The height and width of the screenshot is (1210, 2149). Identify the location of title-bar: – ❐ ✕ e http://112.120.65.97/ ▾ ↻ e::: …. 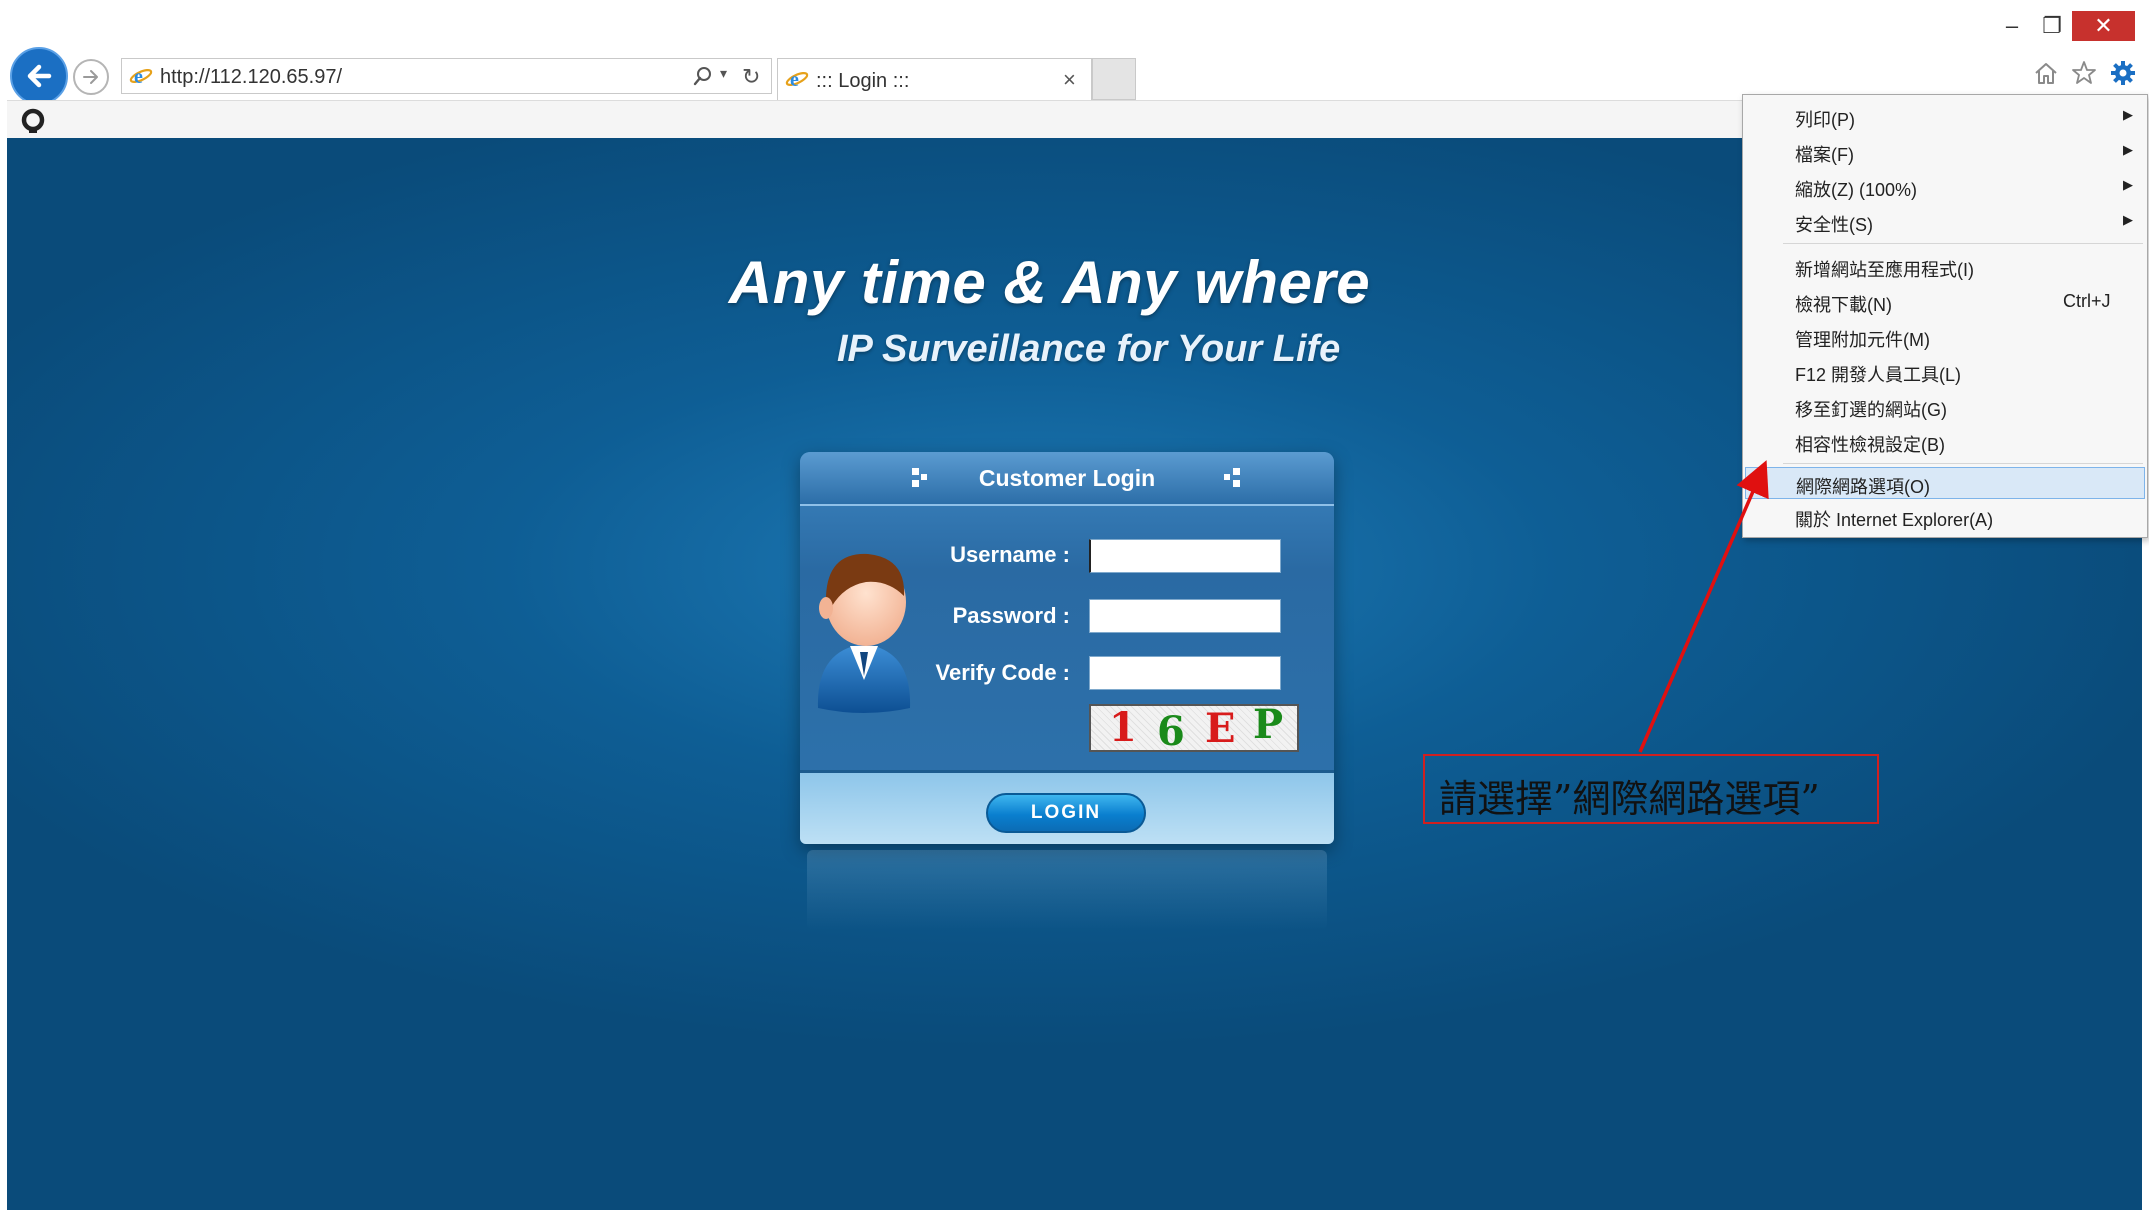
(1074, 56).